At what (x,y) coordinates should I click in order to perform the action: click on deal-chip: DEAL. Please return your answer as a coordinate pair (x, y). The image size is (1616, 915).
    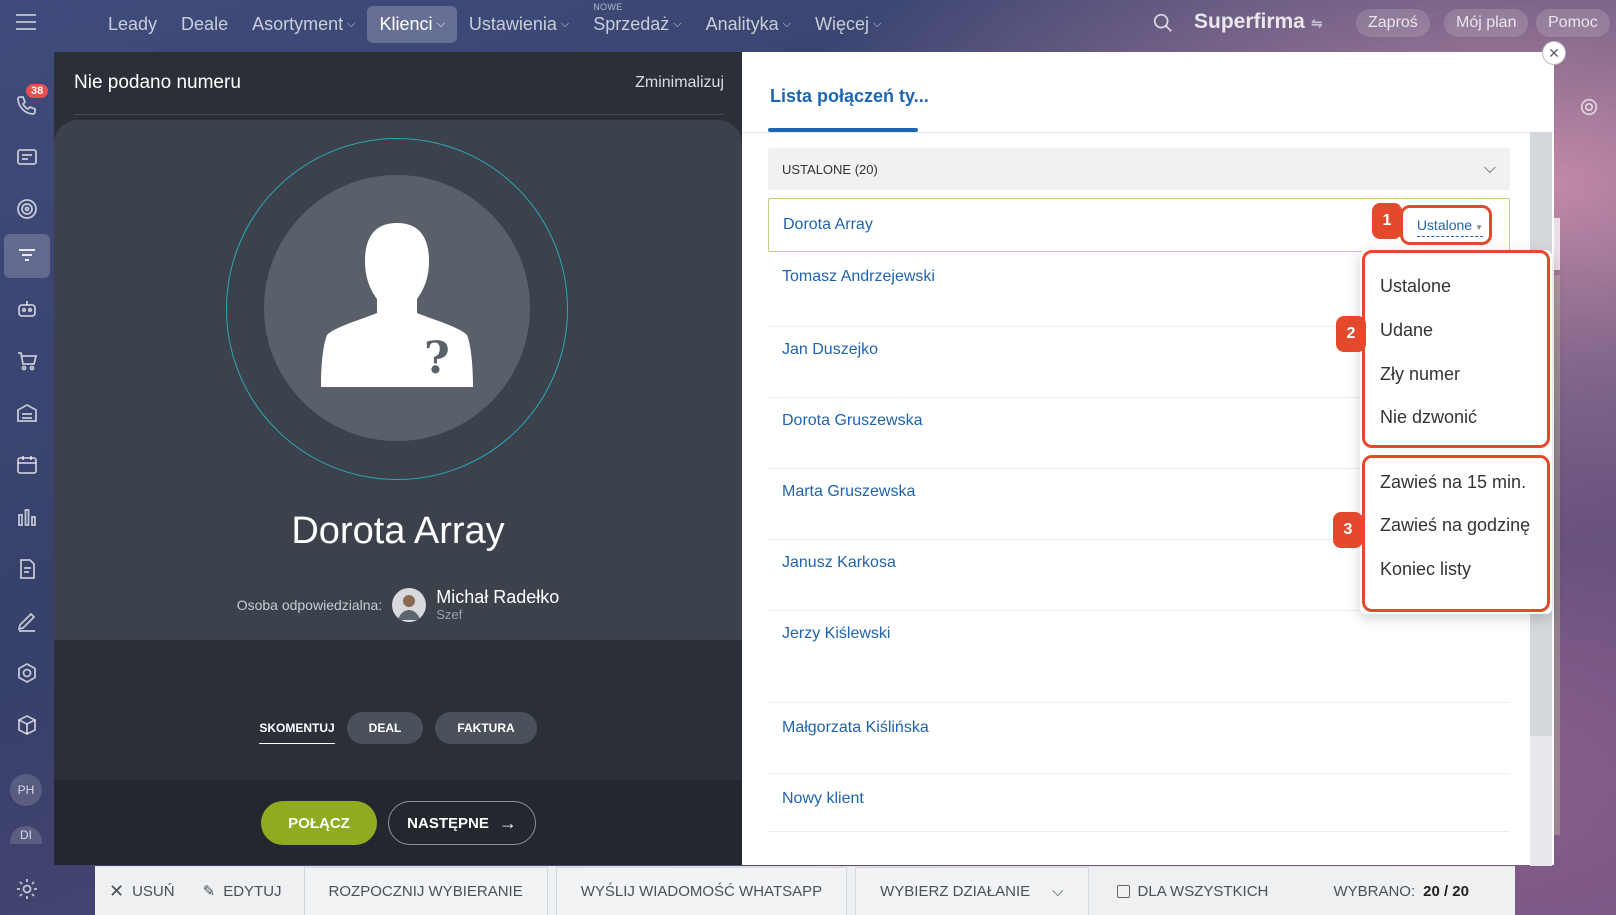
    Looking at the image, I should click on (385, 728).